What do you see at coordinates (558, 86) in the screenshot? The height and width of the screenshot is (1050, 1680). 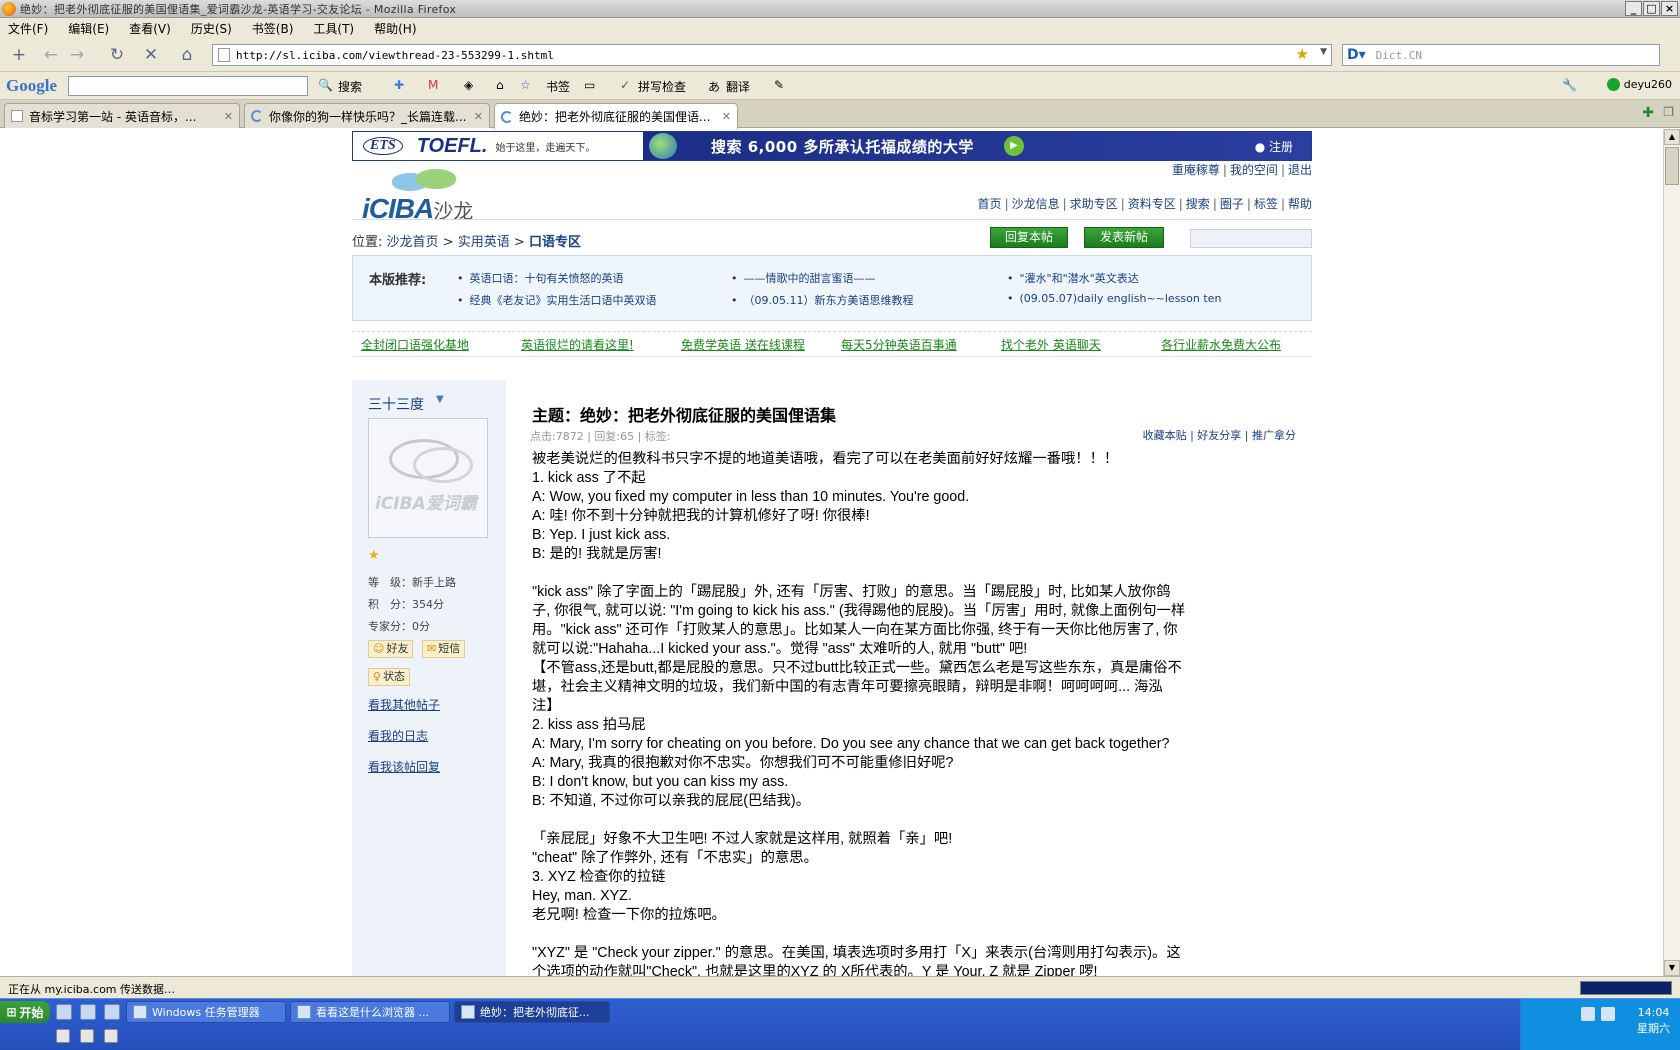 I see `bookmarks-button: 书签` at bounding box center [558, 86].